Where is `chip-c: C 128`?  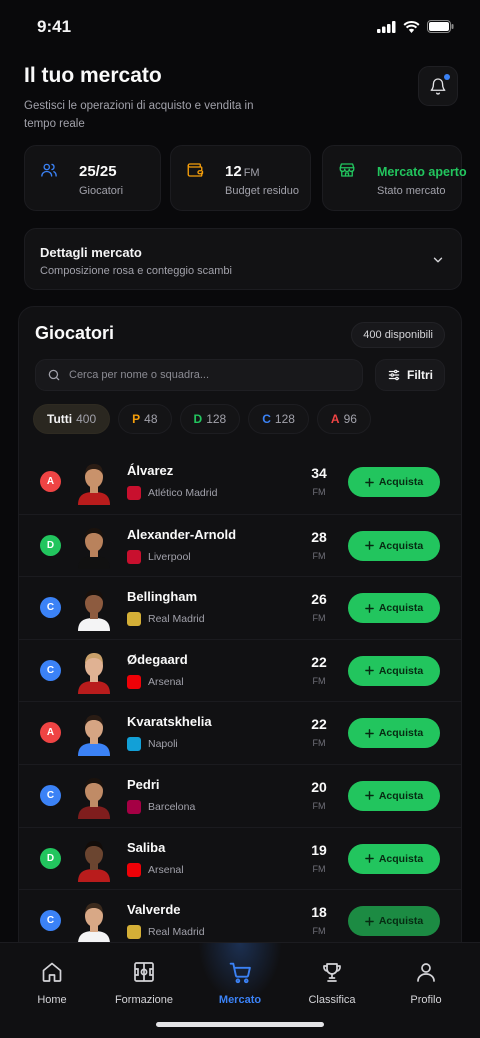 chip-c: C 128 is located at coordinates (278, 419).